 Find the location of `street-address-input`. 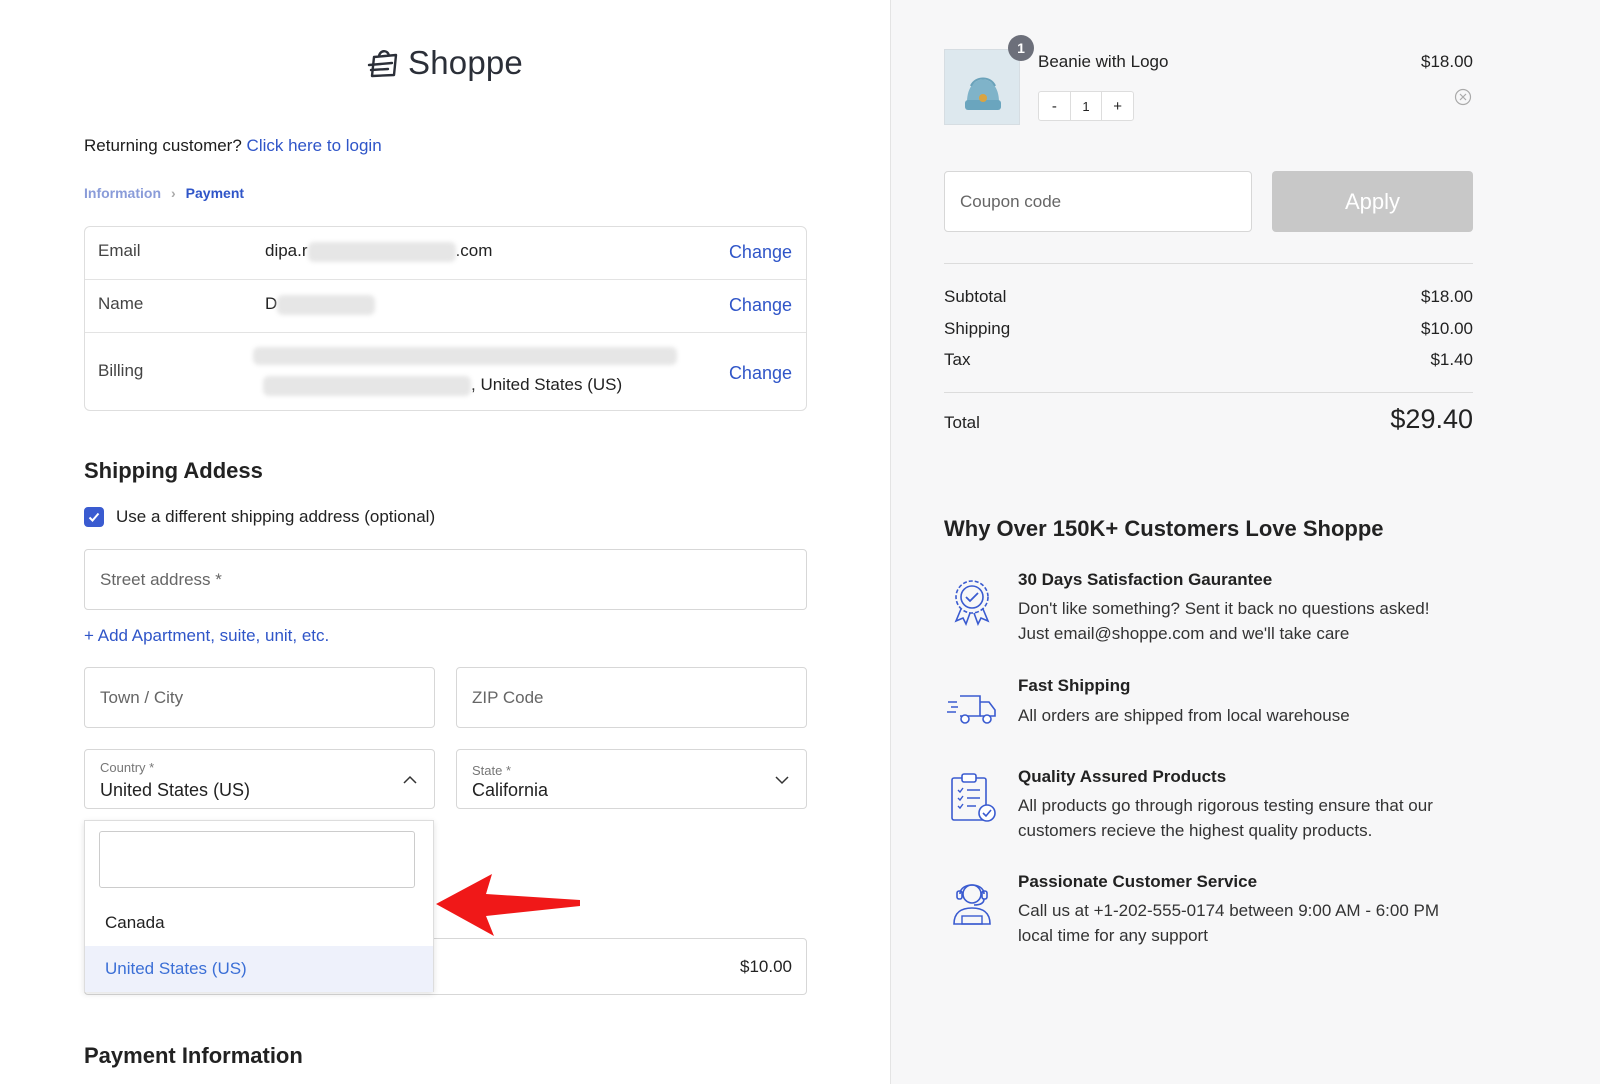

street-address-input is located at coordinates (445, 579).